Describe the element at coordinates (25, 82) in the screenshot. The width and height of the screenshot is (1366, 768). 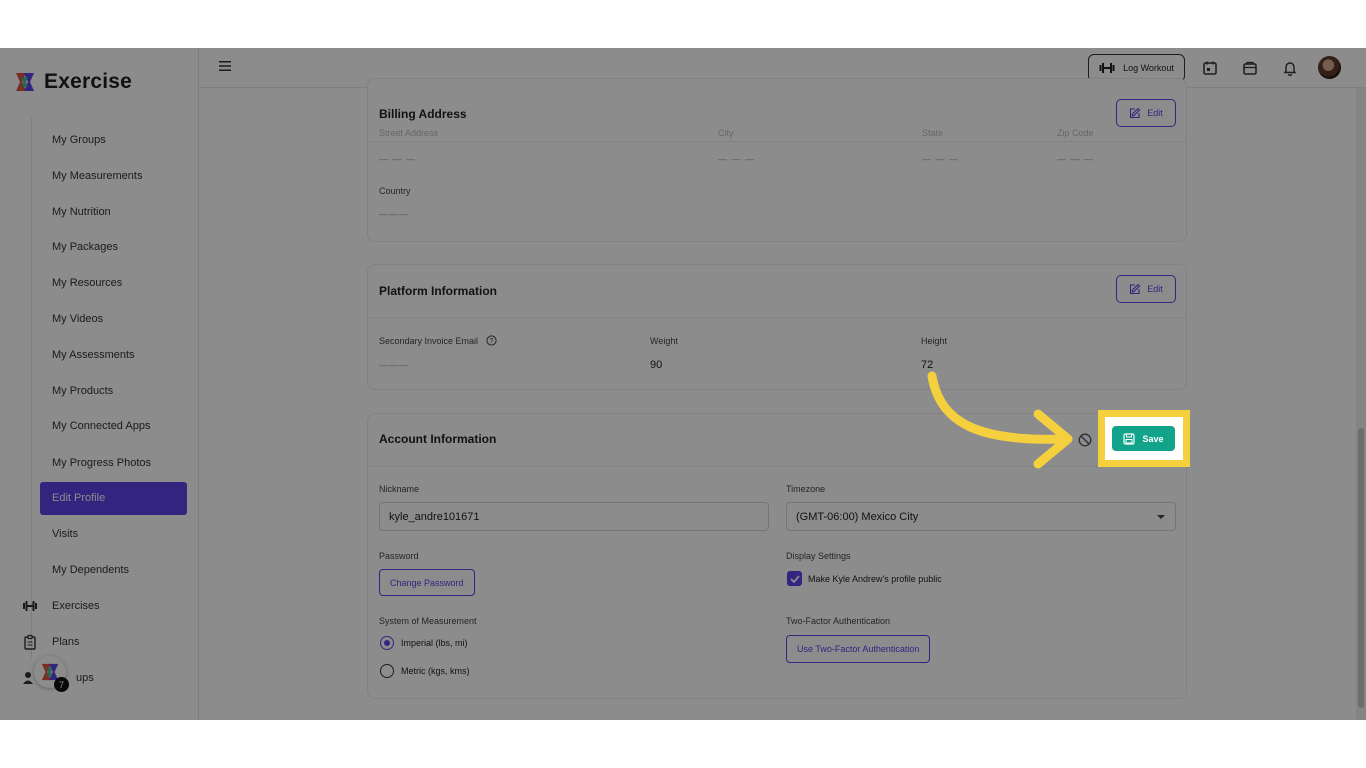
I see `brand-logo-icon` at that location.